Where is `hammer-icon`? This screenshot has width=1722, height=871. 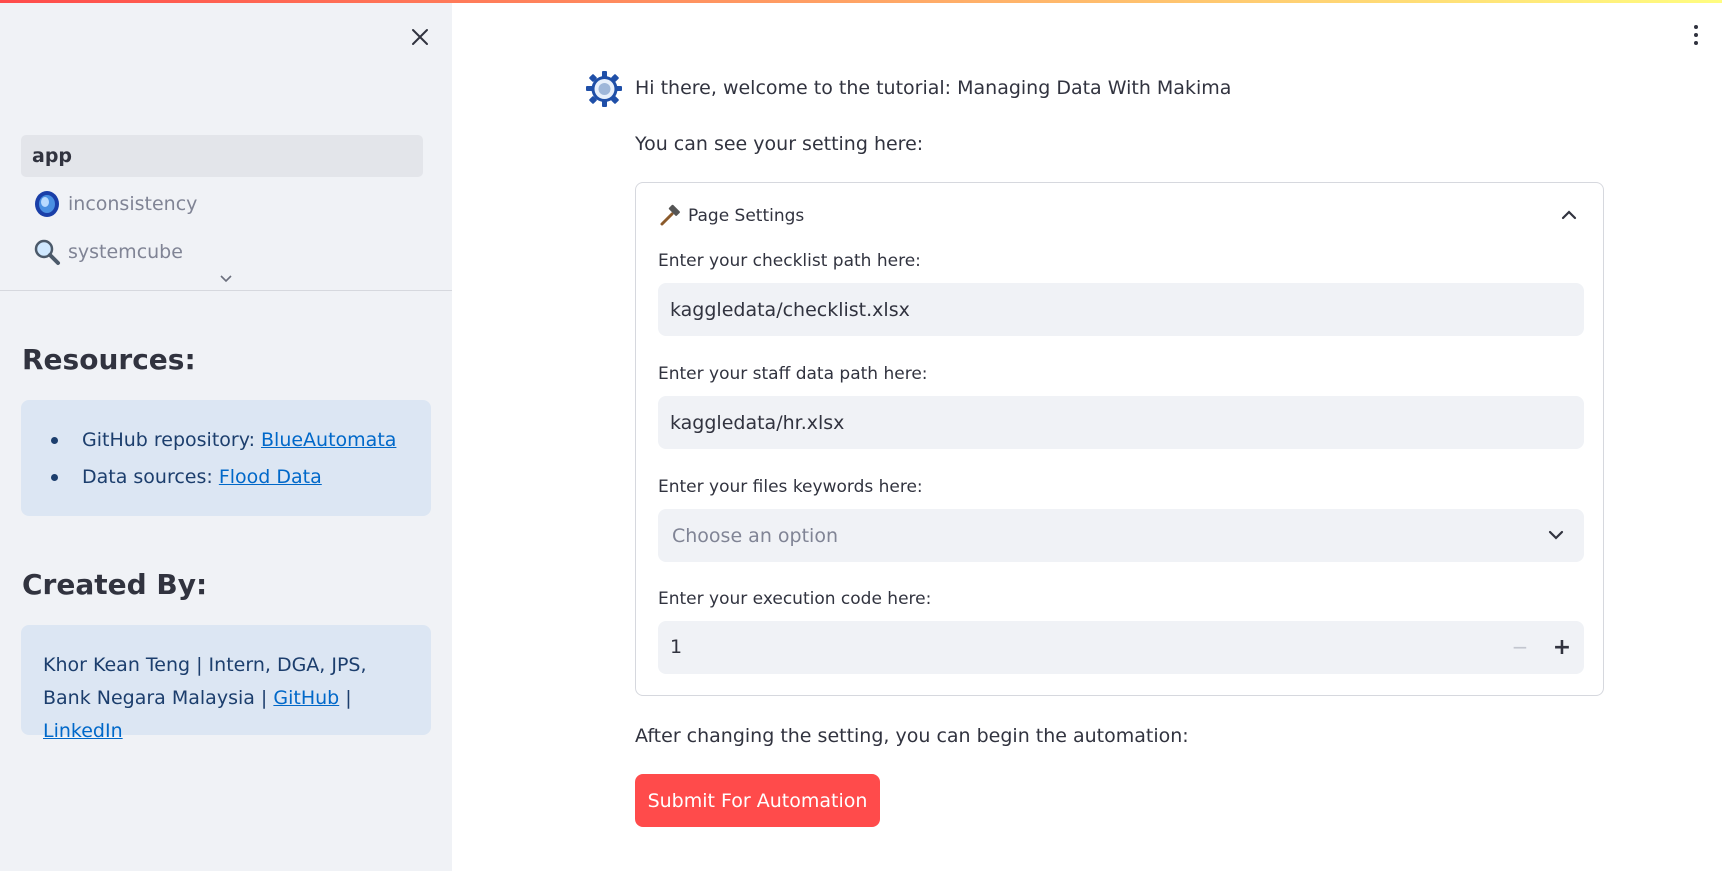 hammer-icon is located at coordinates (670, 215).